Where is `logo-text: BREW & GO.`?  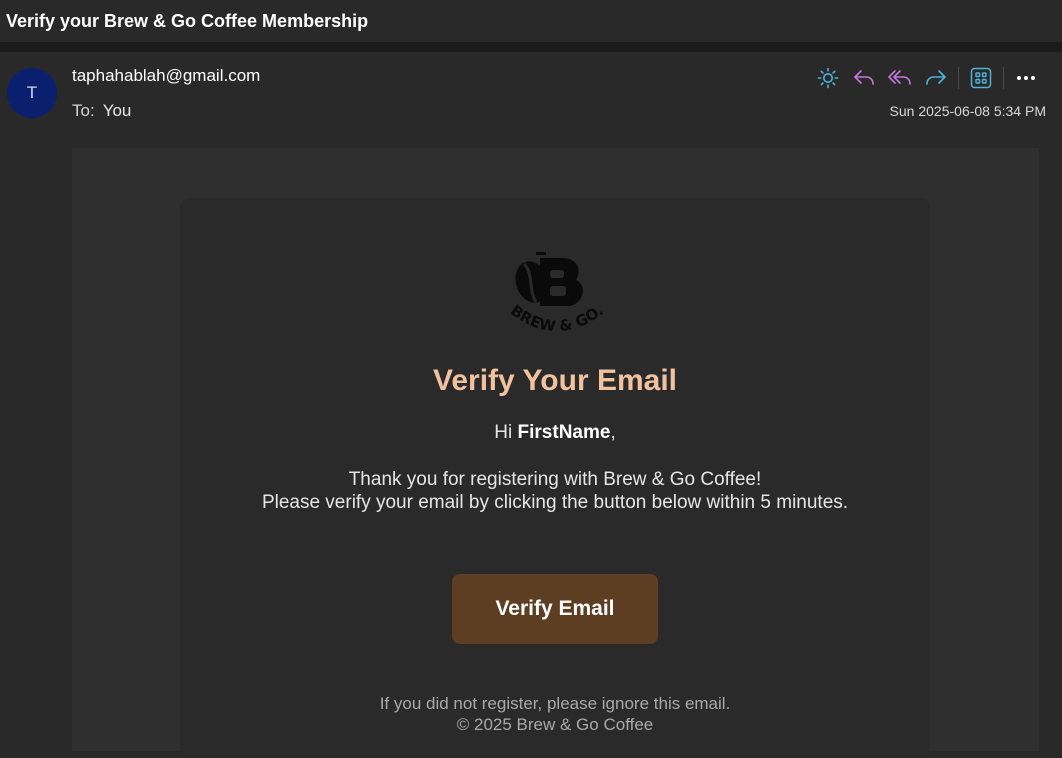
logo-text: BREW & GO. is located at coordinates (557, 318).